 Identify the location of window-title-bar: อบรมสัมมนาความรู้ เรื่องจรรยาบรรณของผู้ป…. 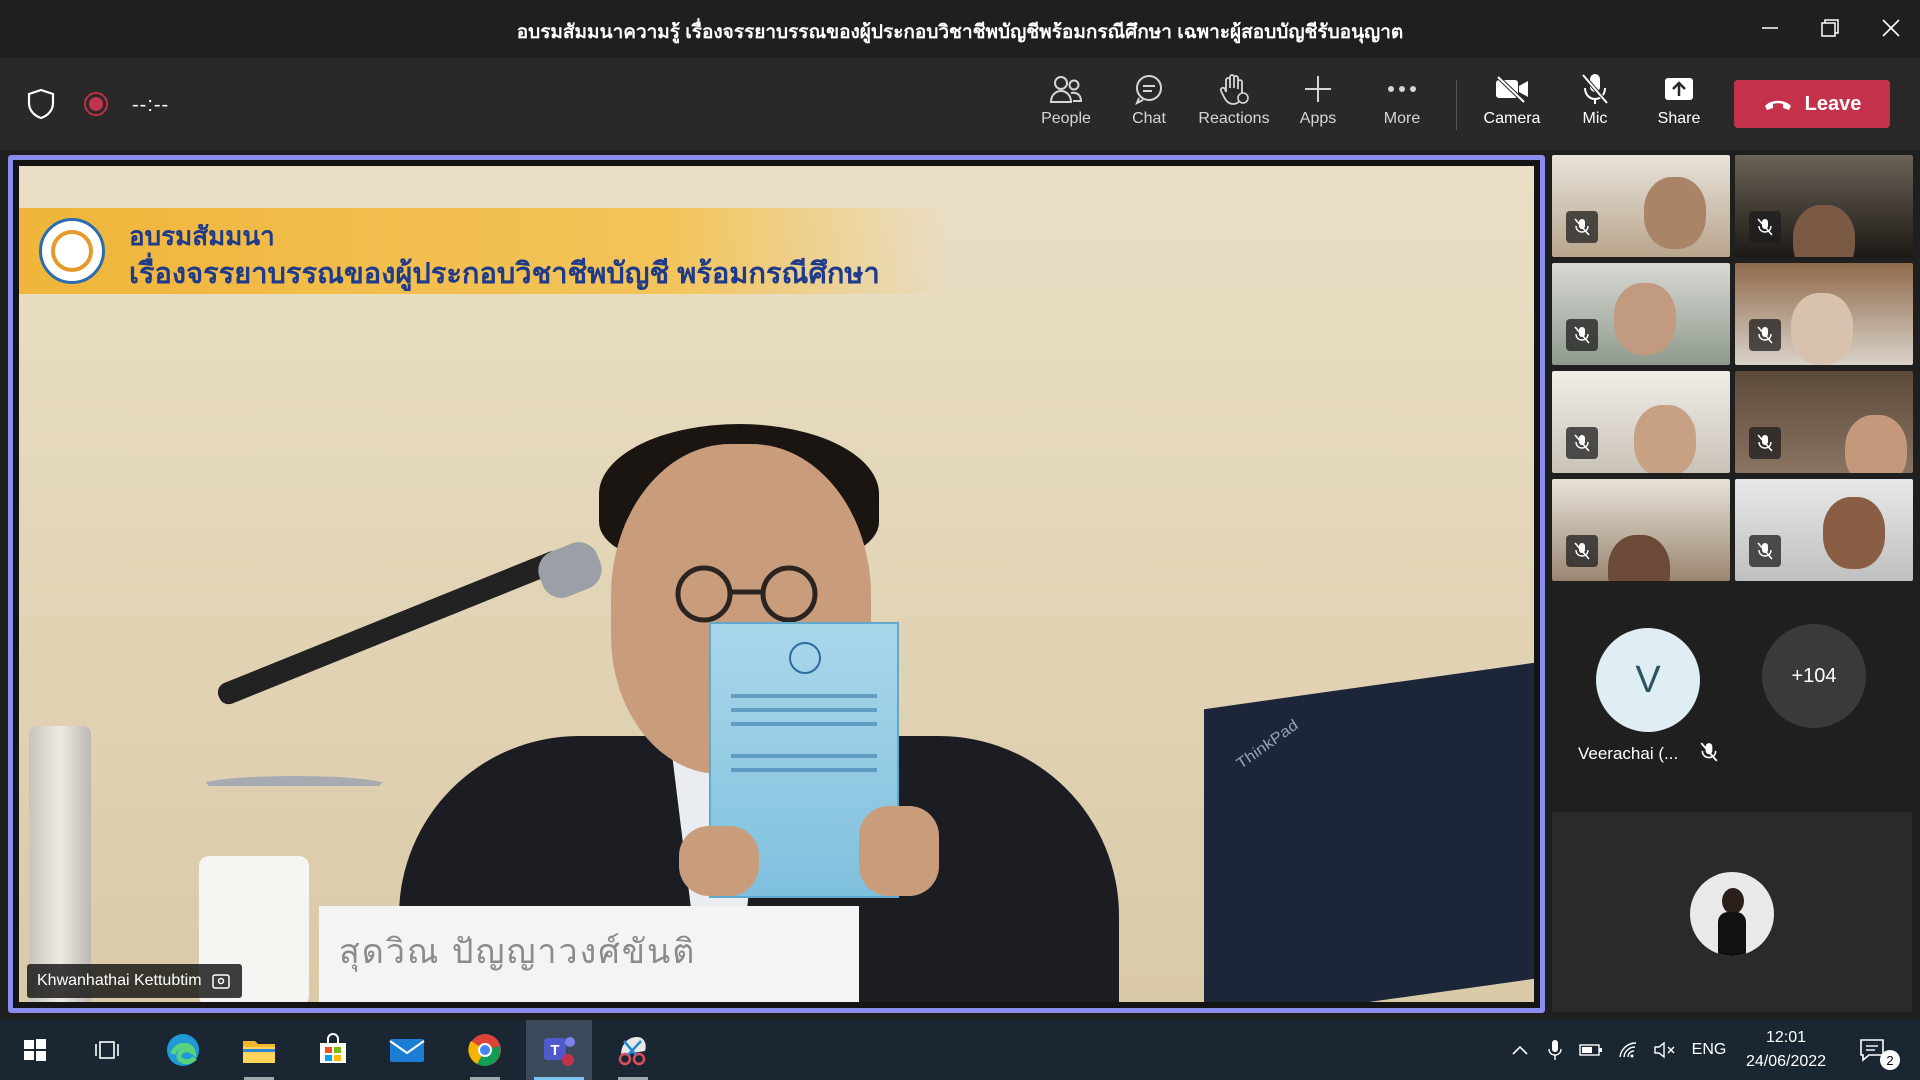
(960, 29).